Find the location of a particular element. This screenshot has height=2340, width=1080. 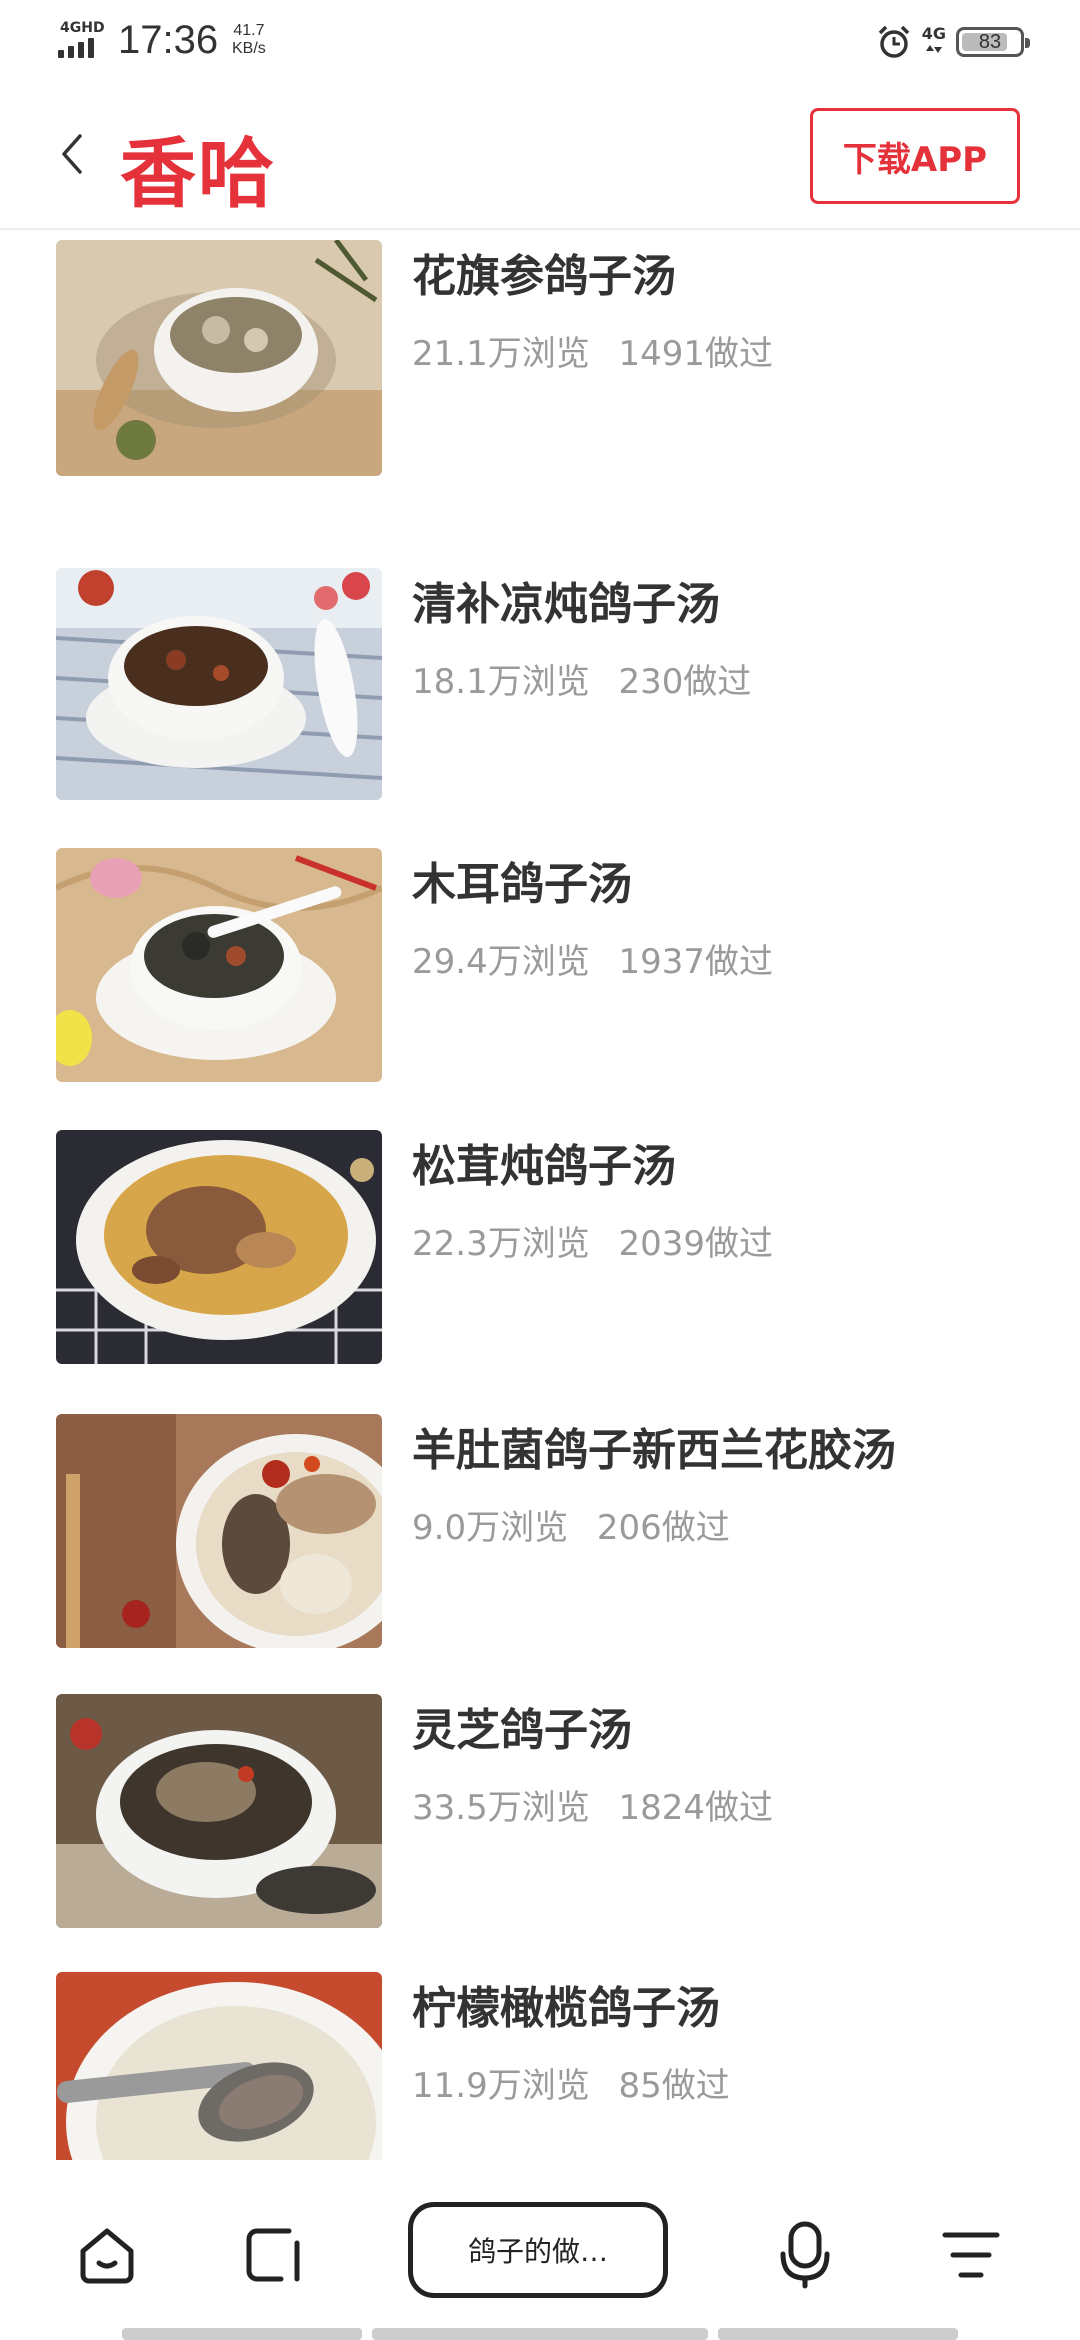

recipe-item: 花旗参鸽子汤 21.1万浏览 1491做过 is located at coordinates (546, 358).